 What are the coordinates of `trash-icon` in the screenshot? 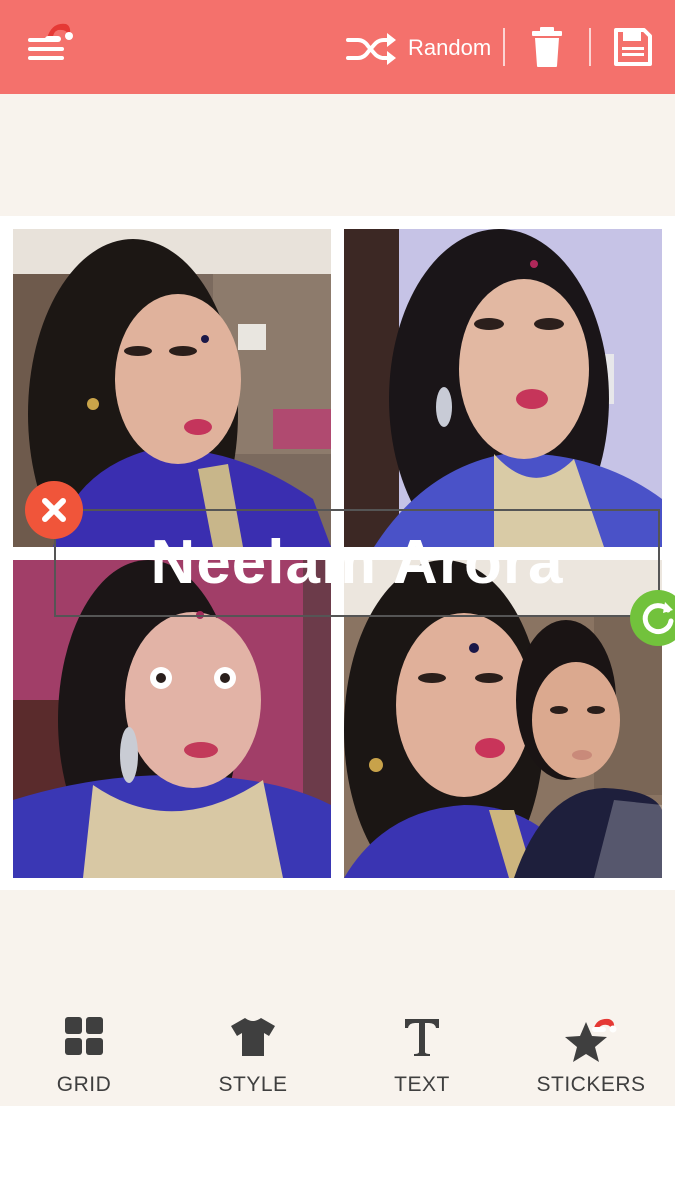 It's located at (547, 47).